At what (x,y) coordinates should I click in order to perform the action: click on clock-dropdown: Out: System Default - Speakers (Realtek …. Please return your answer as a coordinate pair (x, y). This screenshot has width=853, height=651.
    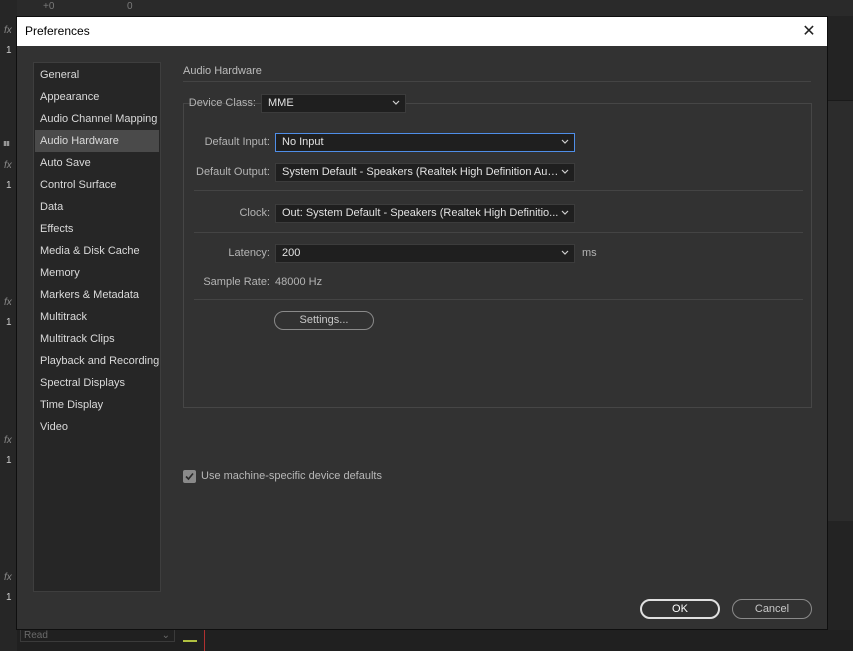
    Looking at the image, I should click on (425, 213).